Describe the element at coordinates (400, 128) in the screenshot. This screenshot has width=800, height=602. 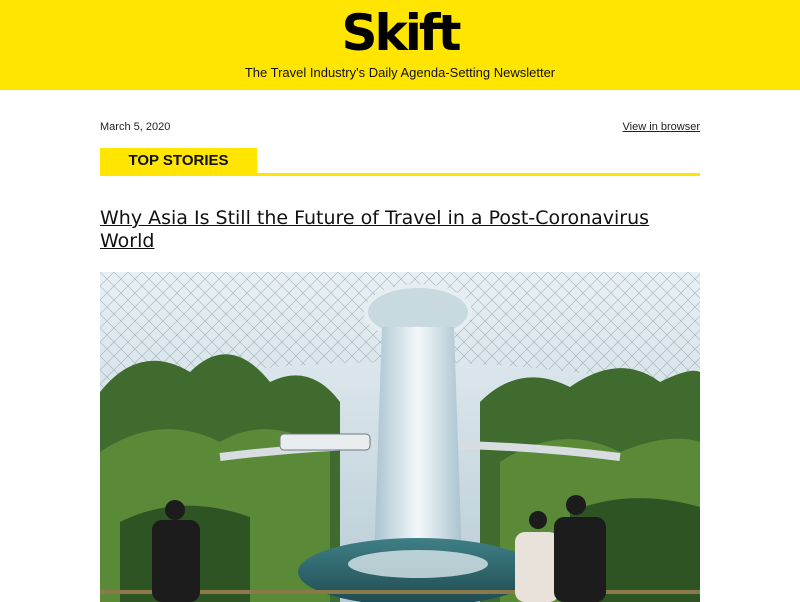
I see `meta-row: March 5, 2020 View in browser` at that location.